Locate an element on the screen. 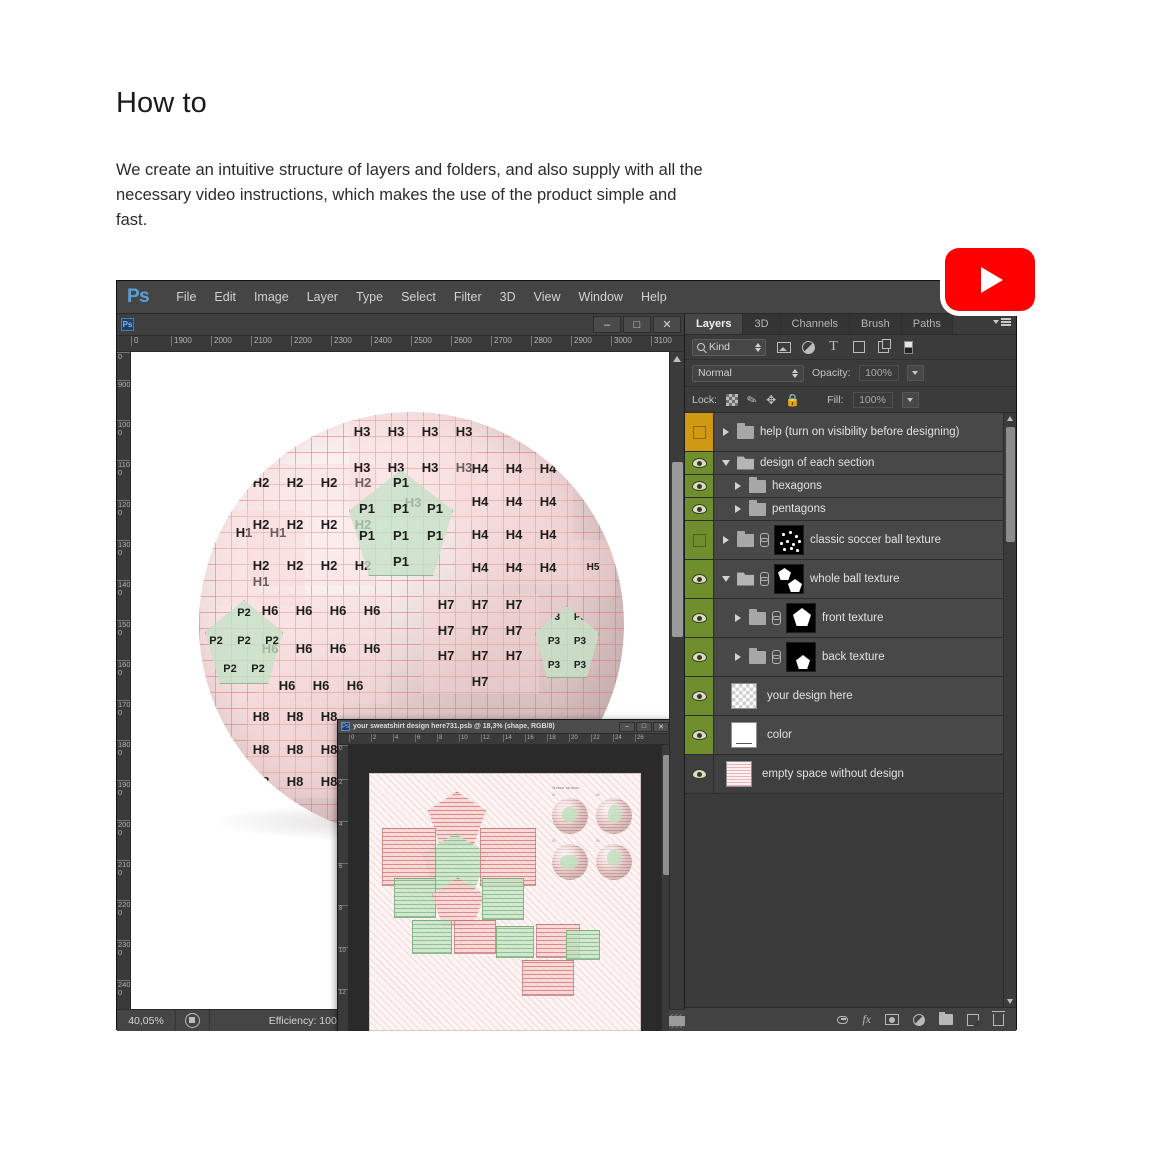 The height and width of the screenshot is (1160, 1160). maximize-button: □ is located at coordinates (637, 324).